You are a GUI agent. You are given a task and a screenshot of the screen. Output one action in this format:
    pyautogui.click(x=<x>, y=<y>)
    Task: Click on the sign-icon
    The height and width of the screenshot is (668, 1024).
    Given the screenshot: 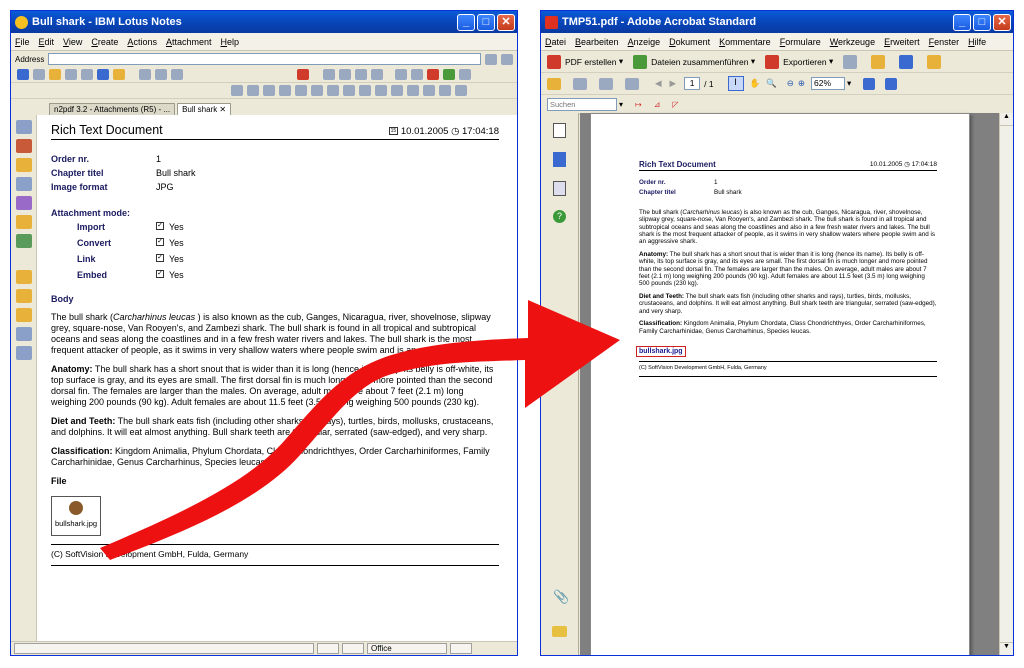 What is the action you would take?
    pyautogui.click(x=906, y=61)
    